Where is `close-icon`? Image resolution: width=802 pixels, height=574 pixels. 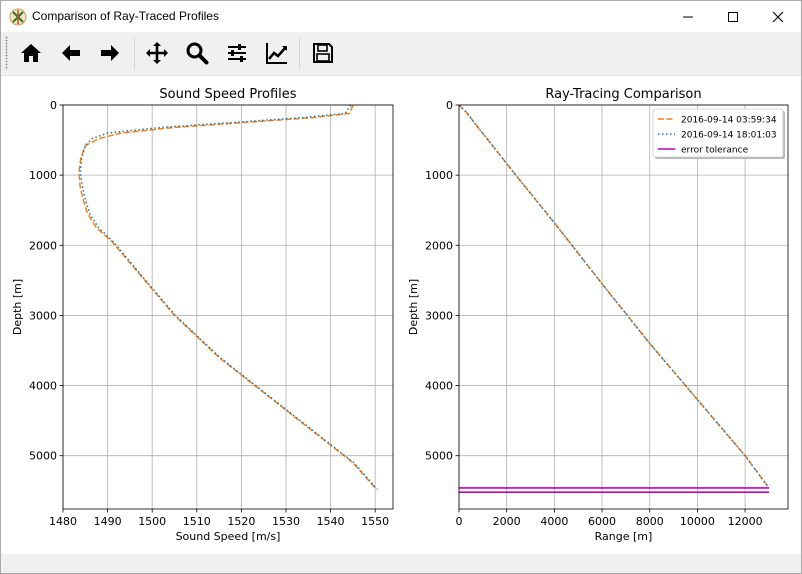 close-icon is located at coordinates (778, 16).